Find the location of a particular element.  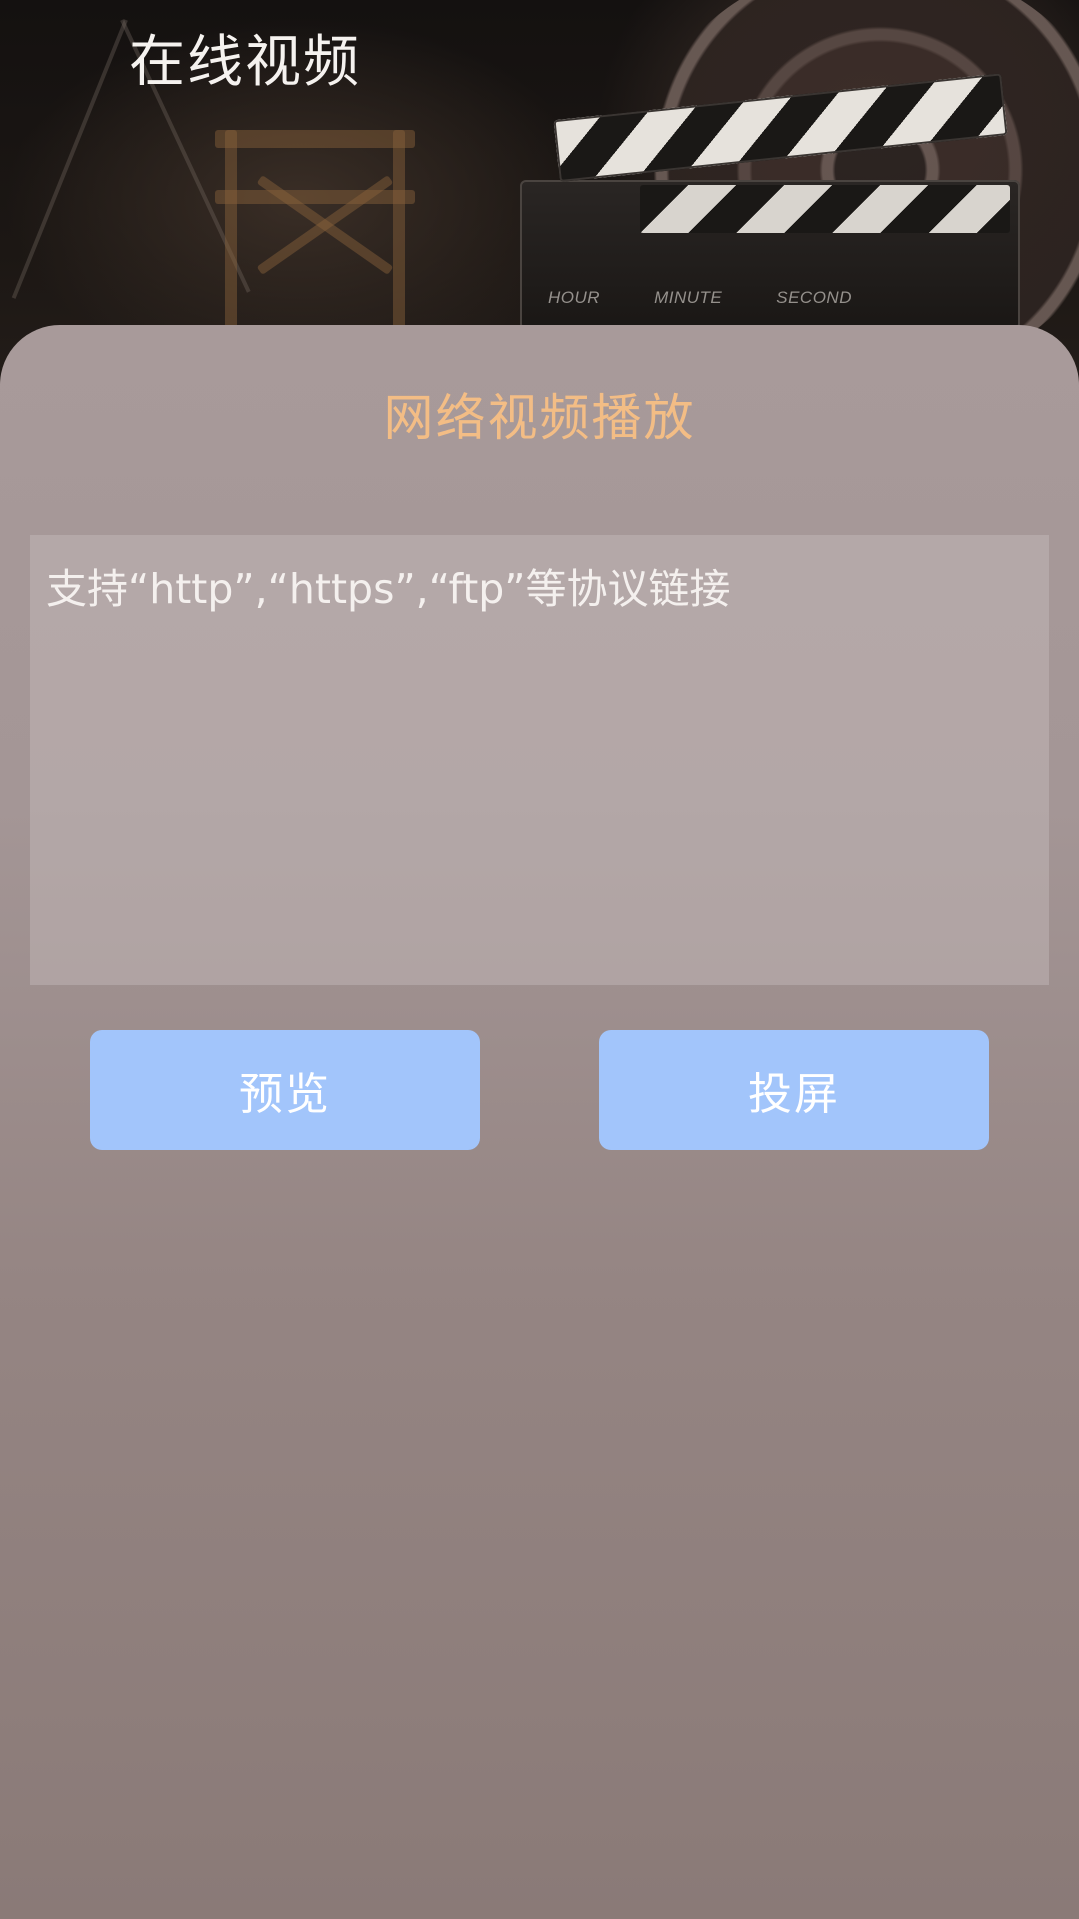

clapper-label-hour: HOUR is located at coordinates (574, 297).